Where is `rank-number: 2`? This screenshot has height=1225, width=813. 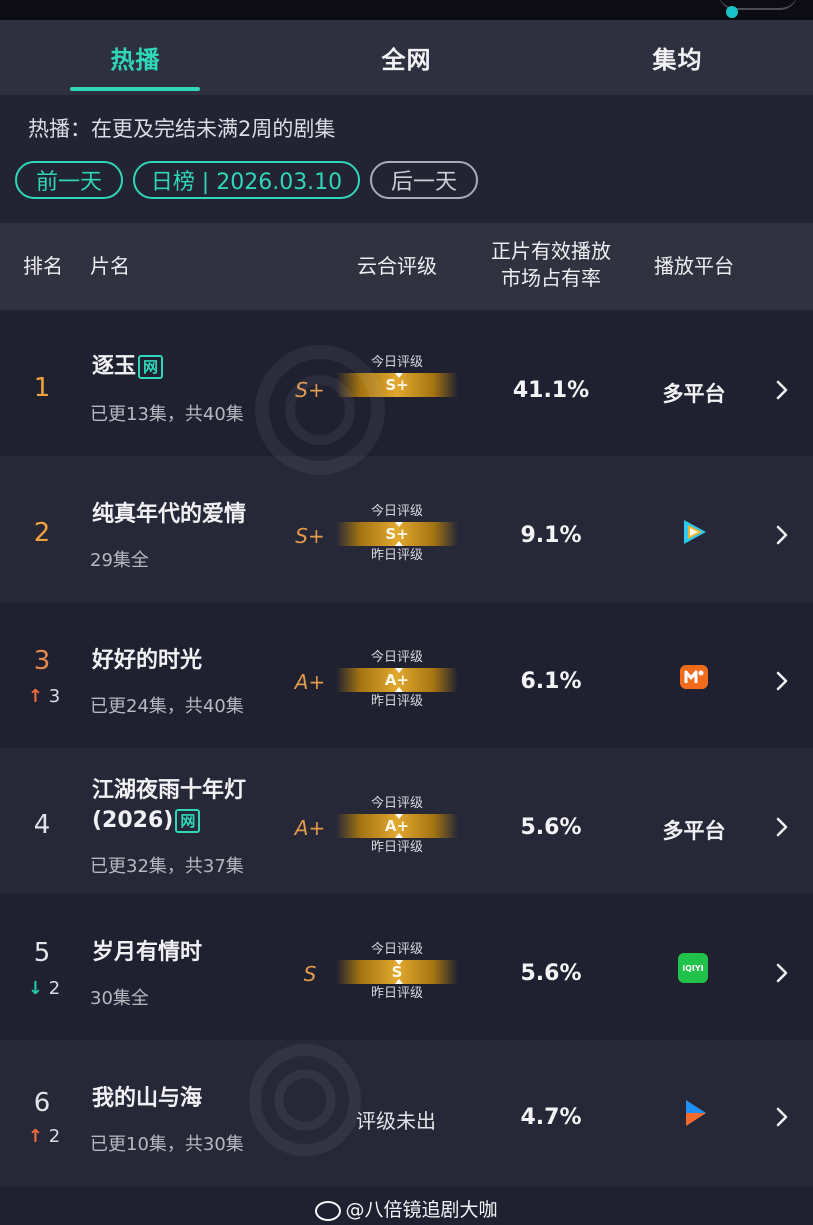
rank-number: 2 is located at coordinates (42, 533).